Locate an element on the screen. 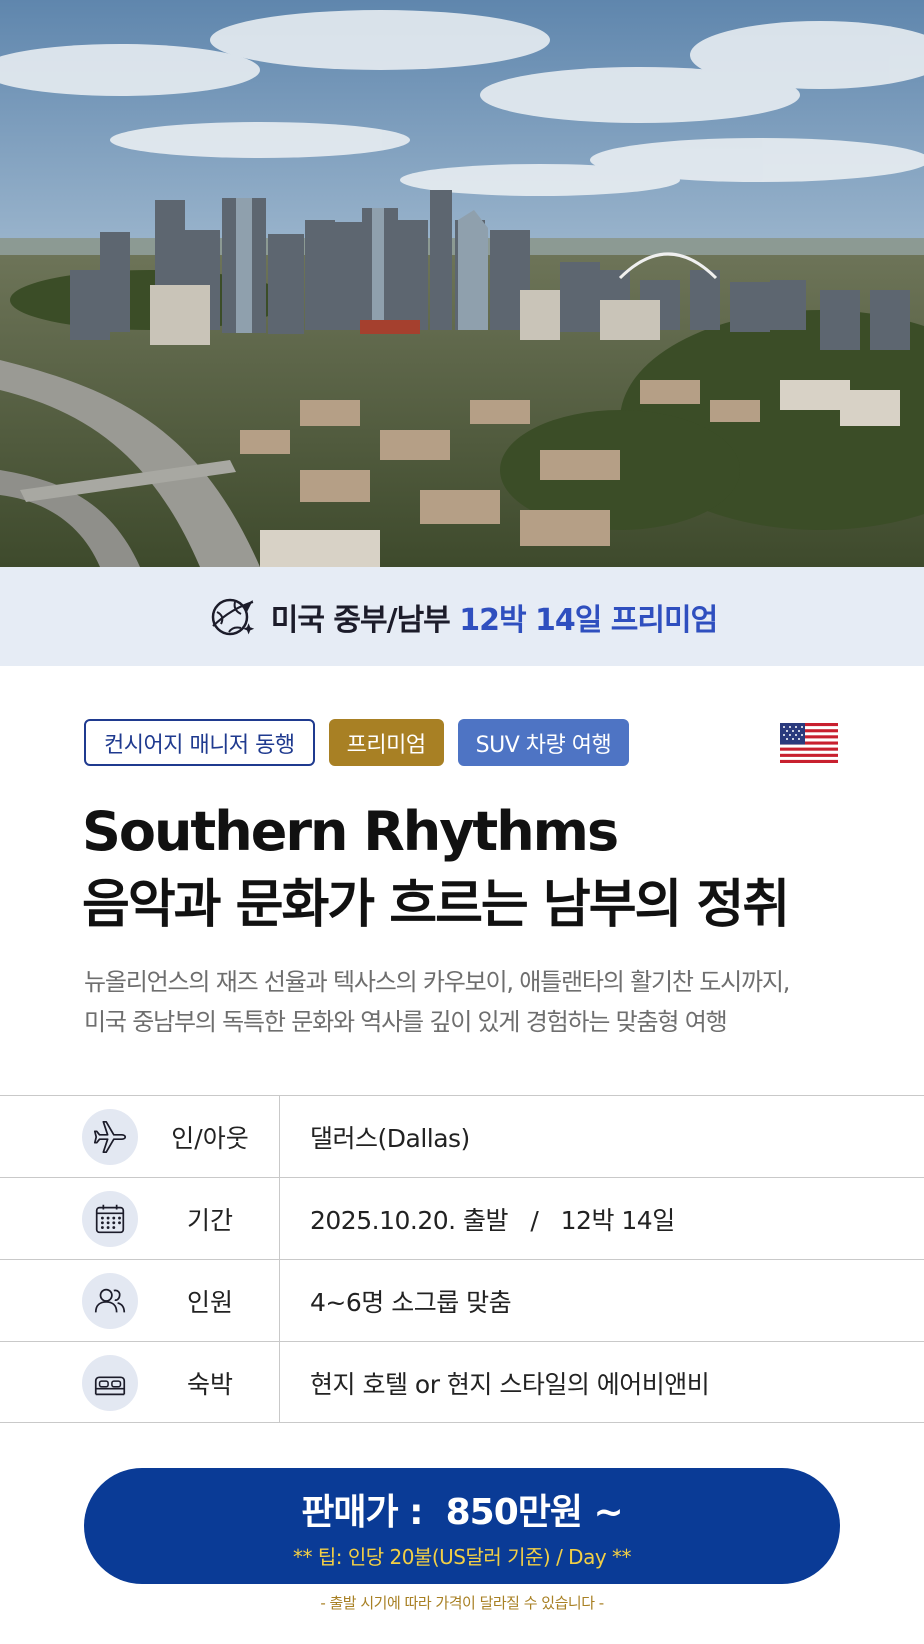 Image resolution: width=924 pixels, height=1644 pixels. info-label-inout: 인/아웃 is located at coordinates (210, 1138).